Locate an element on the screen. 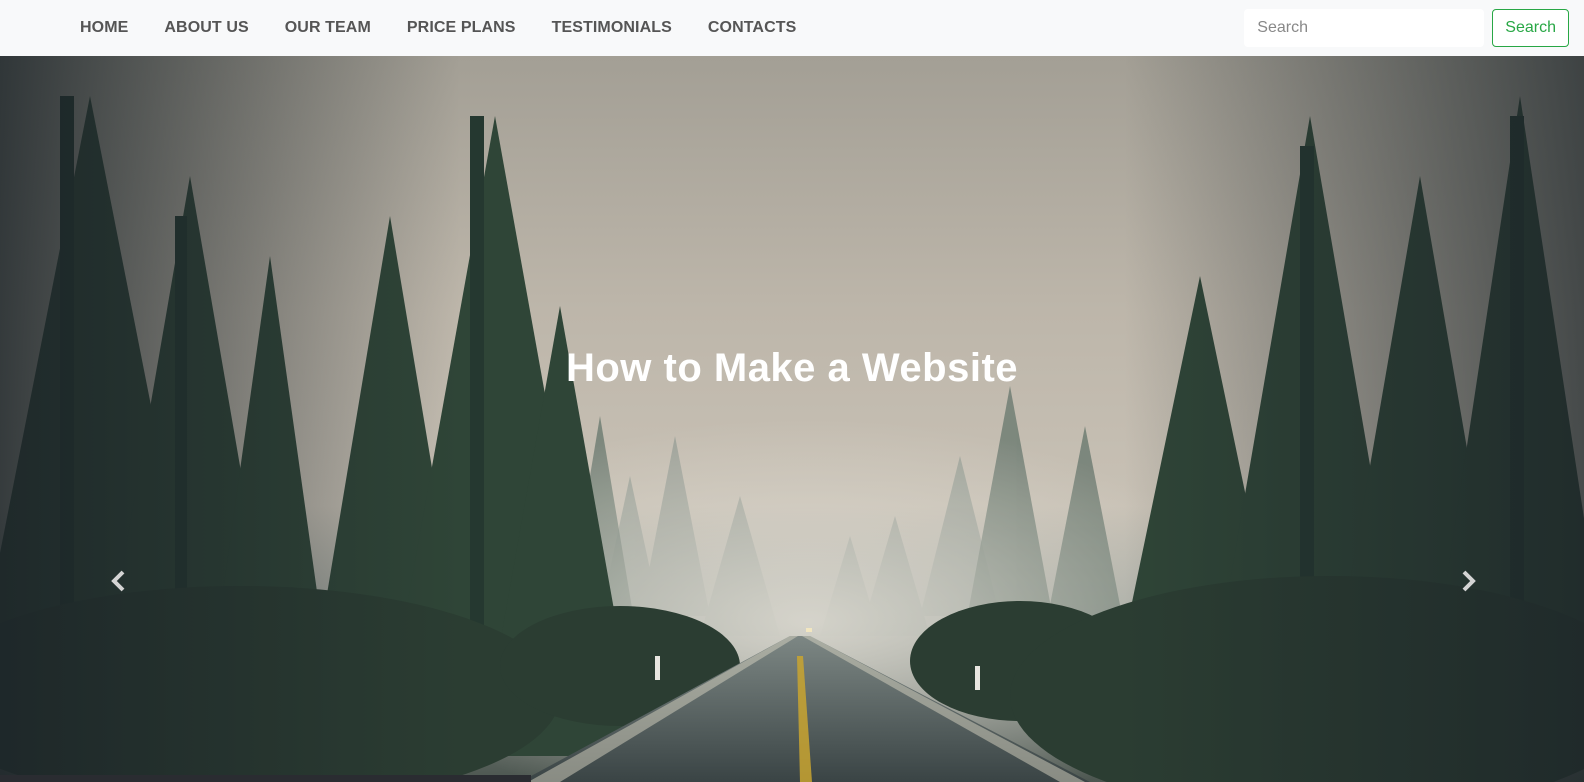  nav-link-about-us: ABOUT US is located at coordinates (206, 28).